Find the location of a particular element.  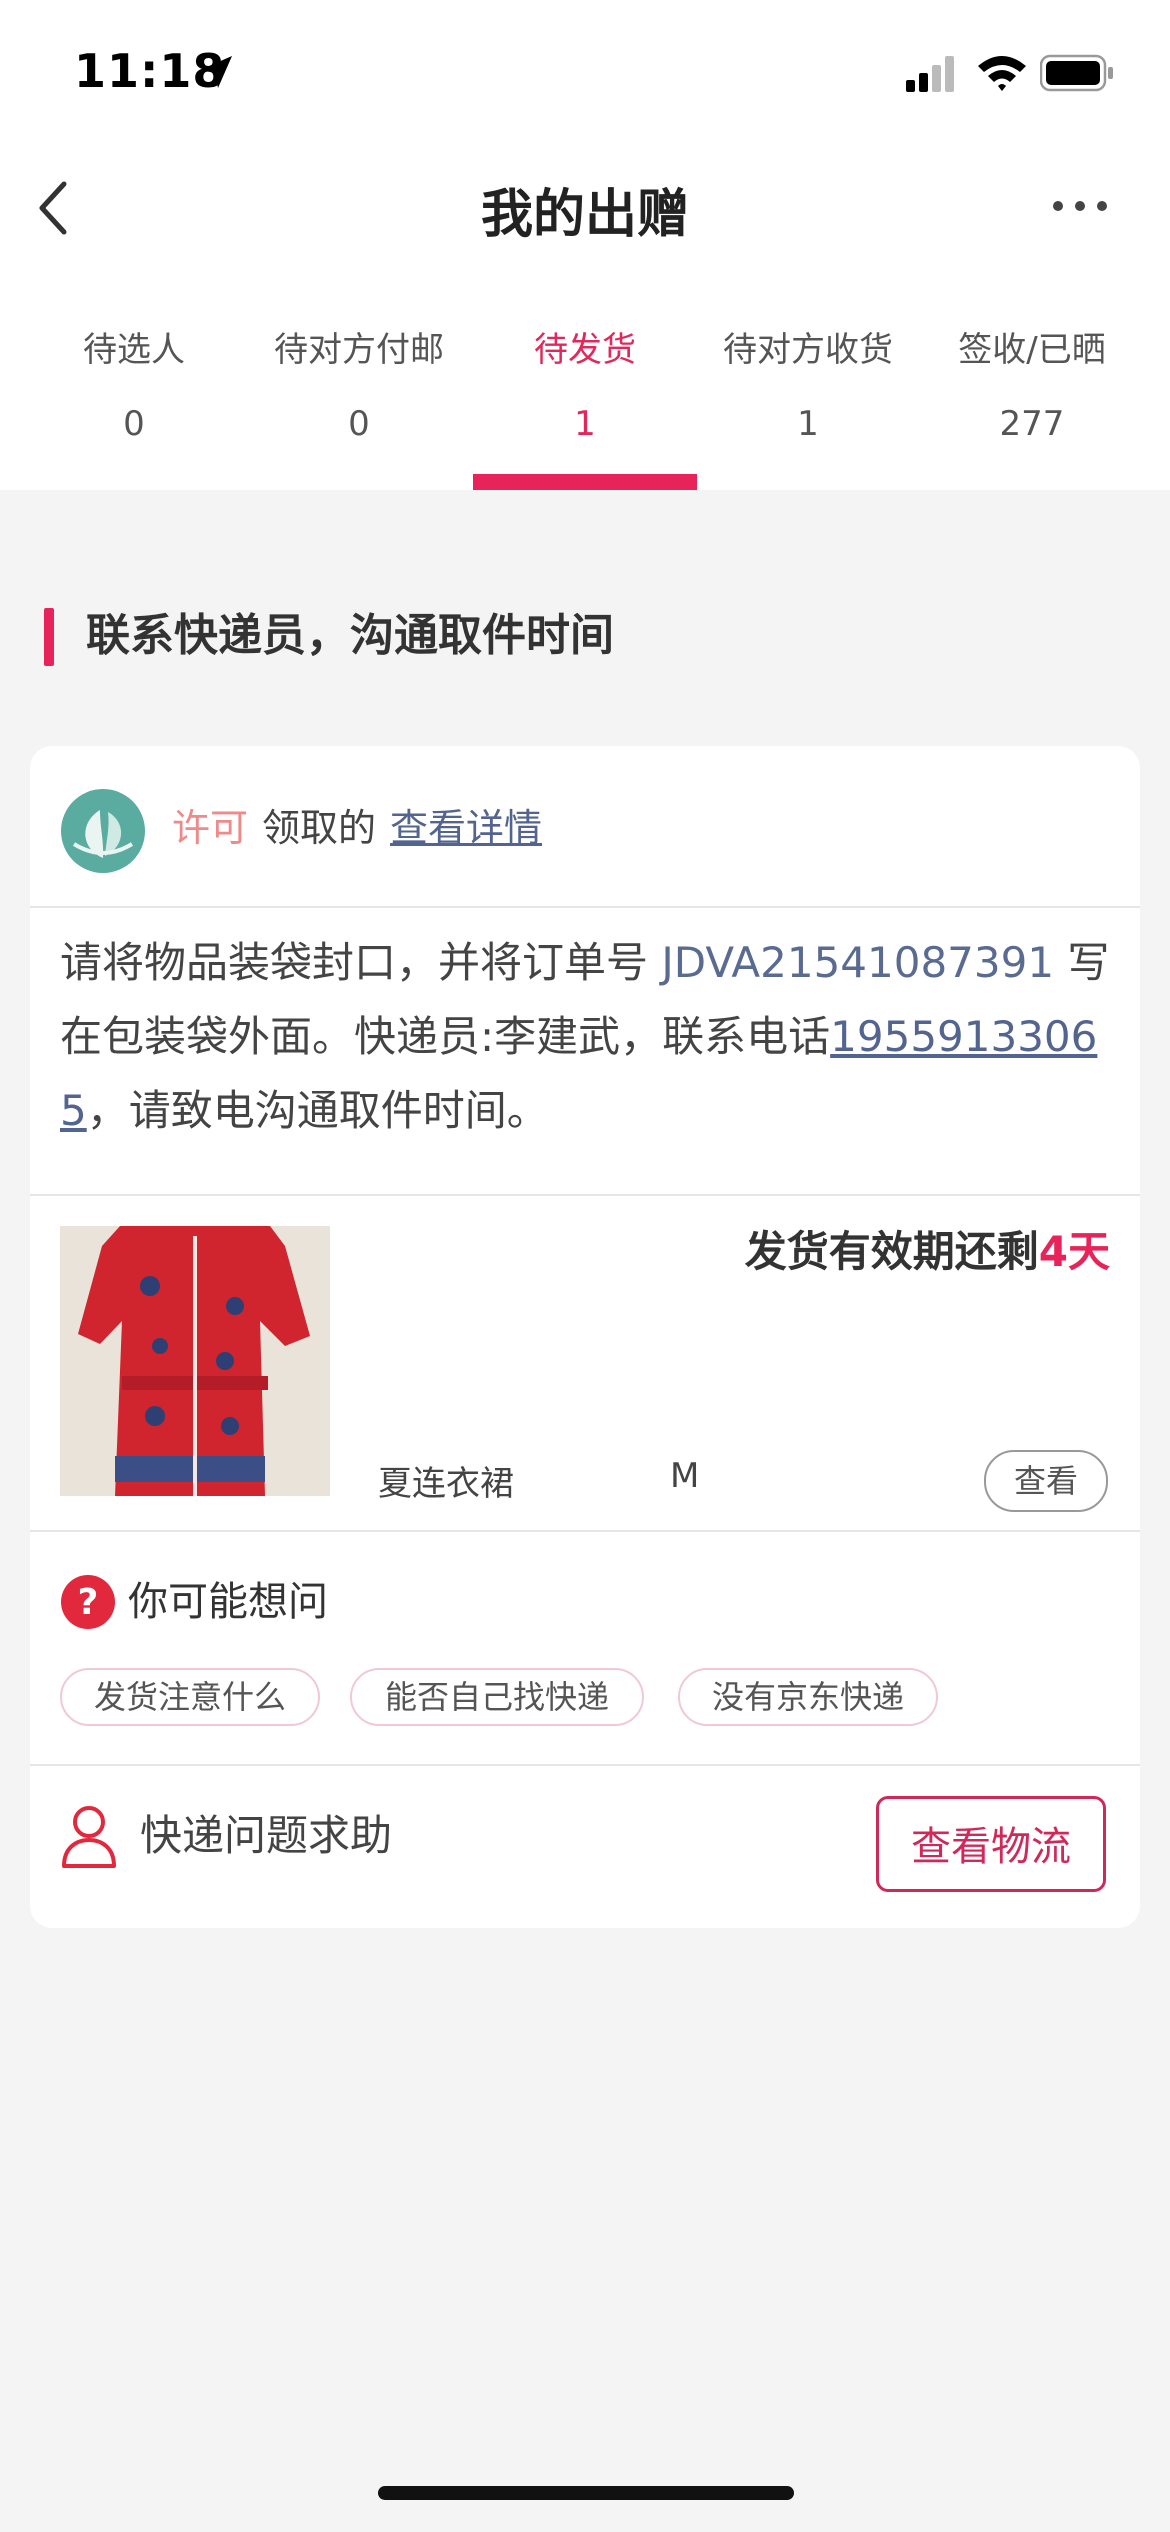

page-title: 我的出赠 is located at coordinates (584, 215).